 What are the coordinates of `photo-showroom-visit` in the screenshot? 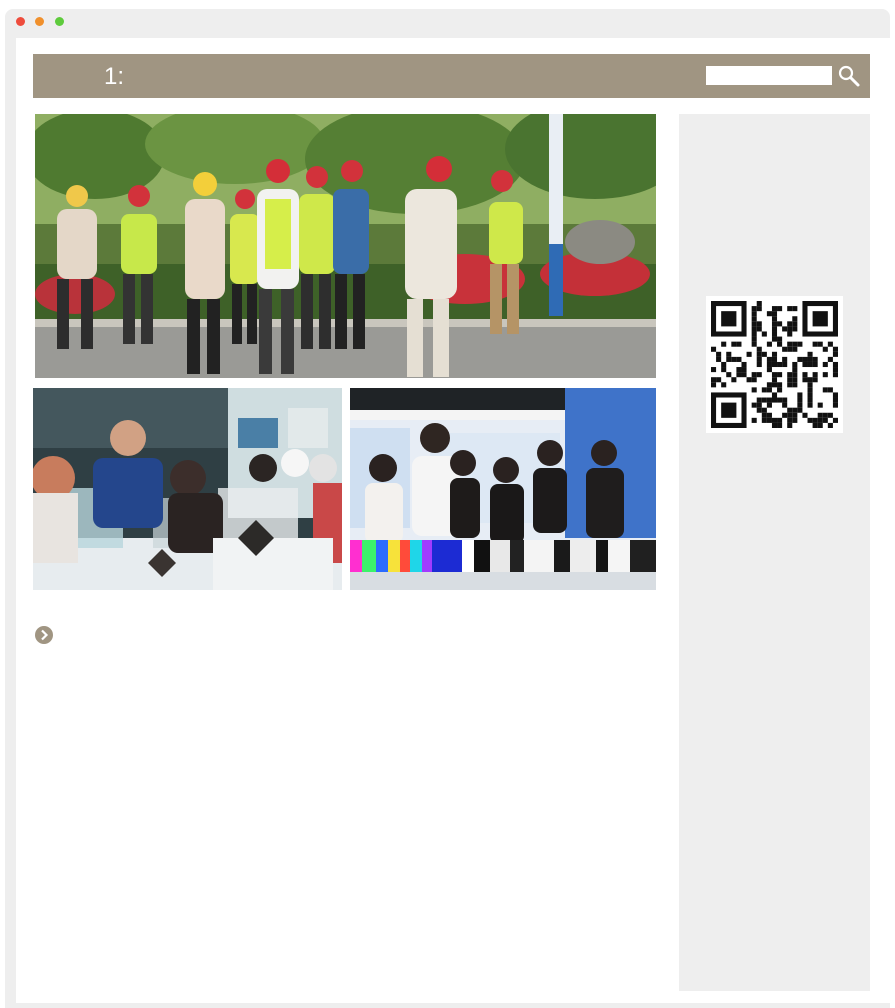 It's located at (503, 489).